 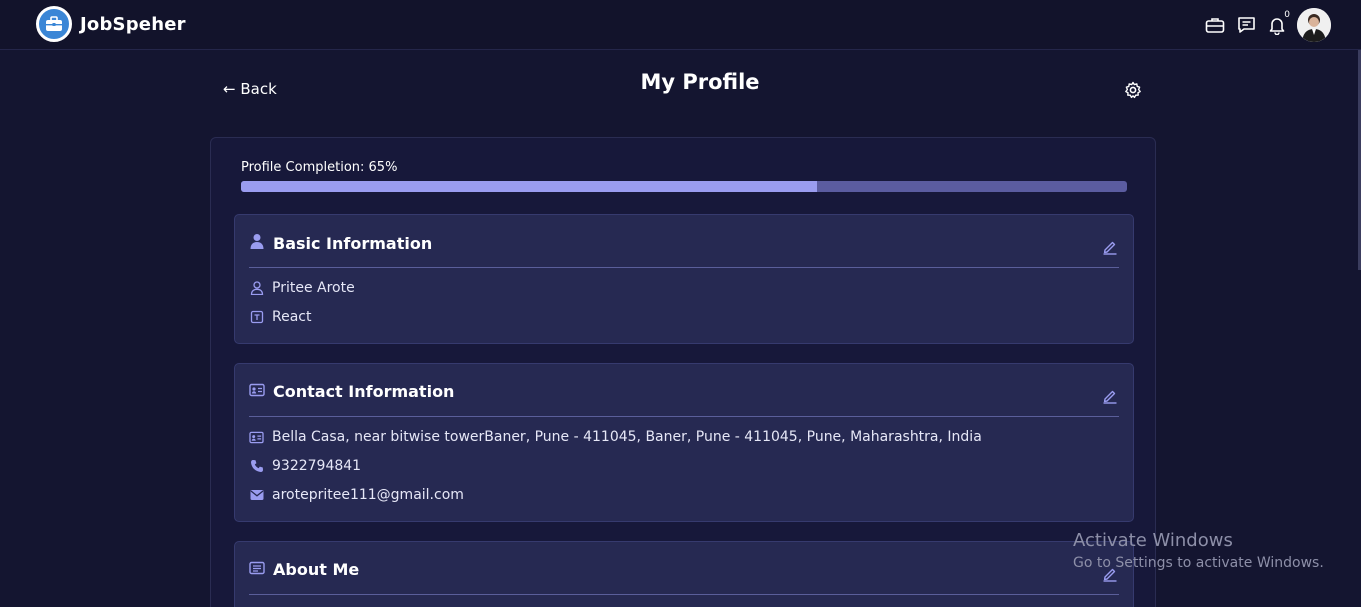 What do you see at coordinates (313, 288) in the screenshot?
I see `full-name: Pritee Arote` at bounding box center [313, 288].